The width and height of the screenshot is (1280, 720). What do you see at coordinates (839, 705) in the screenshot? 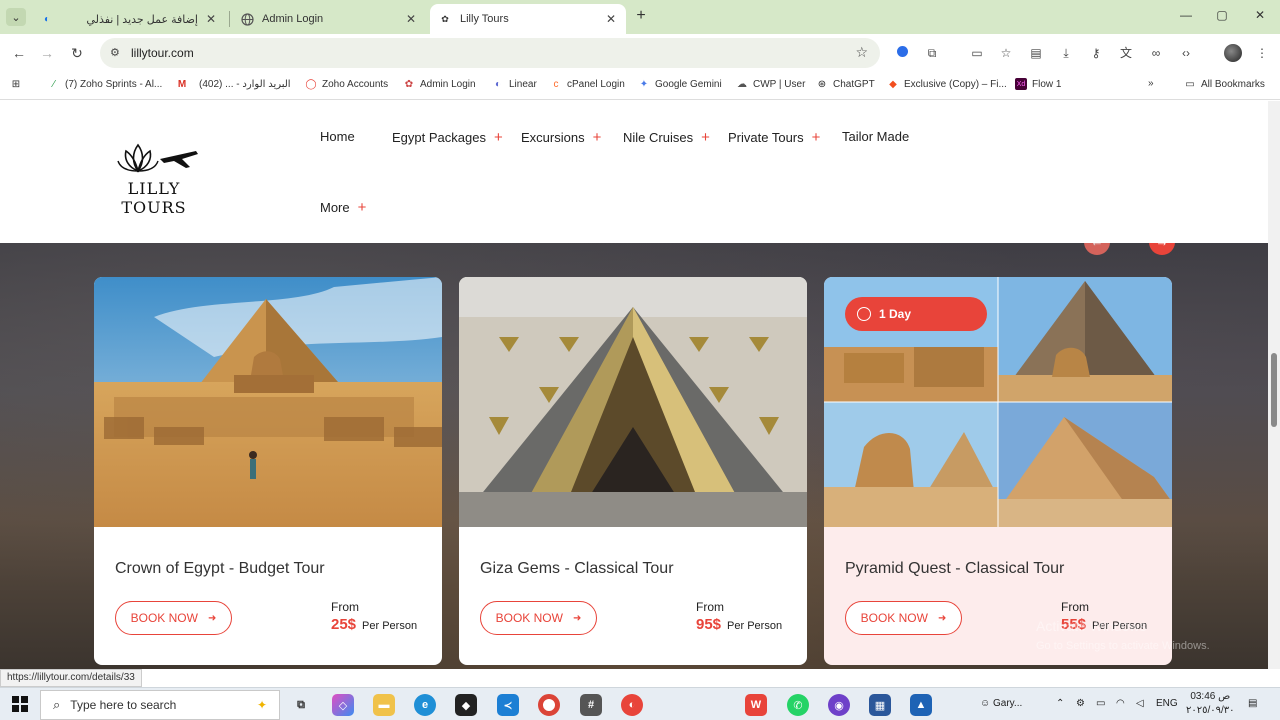
I see `github-icon: ◉` at bounding box center [839, 705].